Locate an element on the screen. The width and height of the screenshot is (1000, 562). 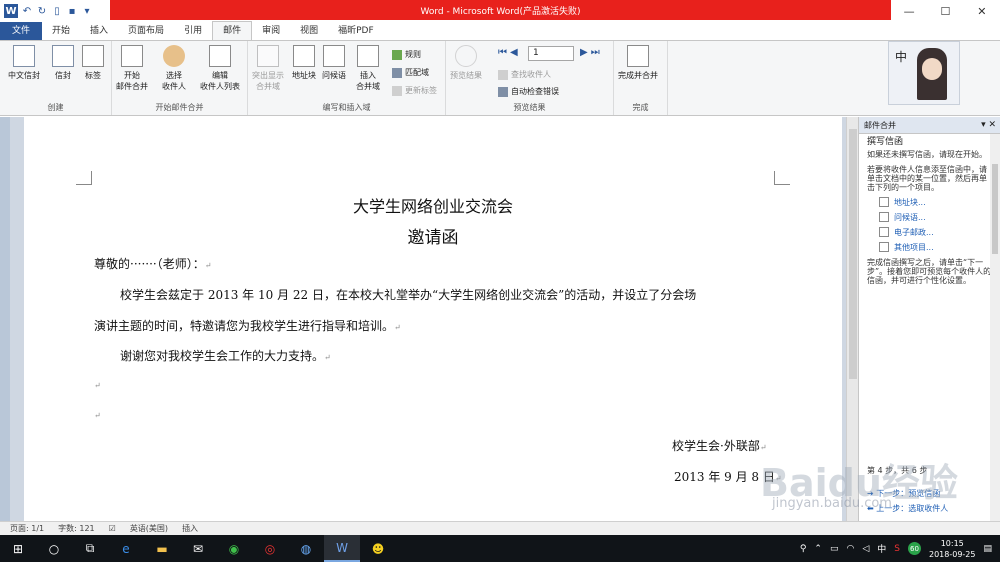
new-document-icon: ▯ is located at coordinates (57, 11).